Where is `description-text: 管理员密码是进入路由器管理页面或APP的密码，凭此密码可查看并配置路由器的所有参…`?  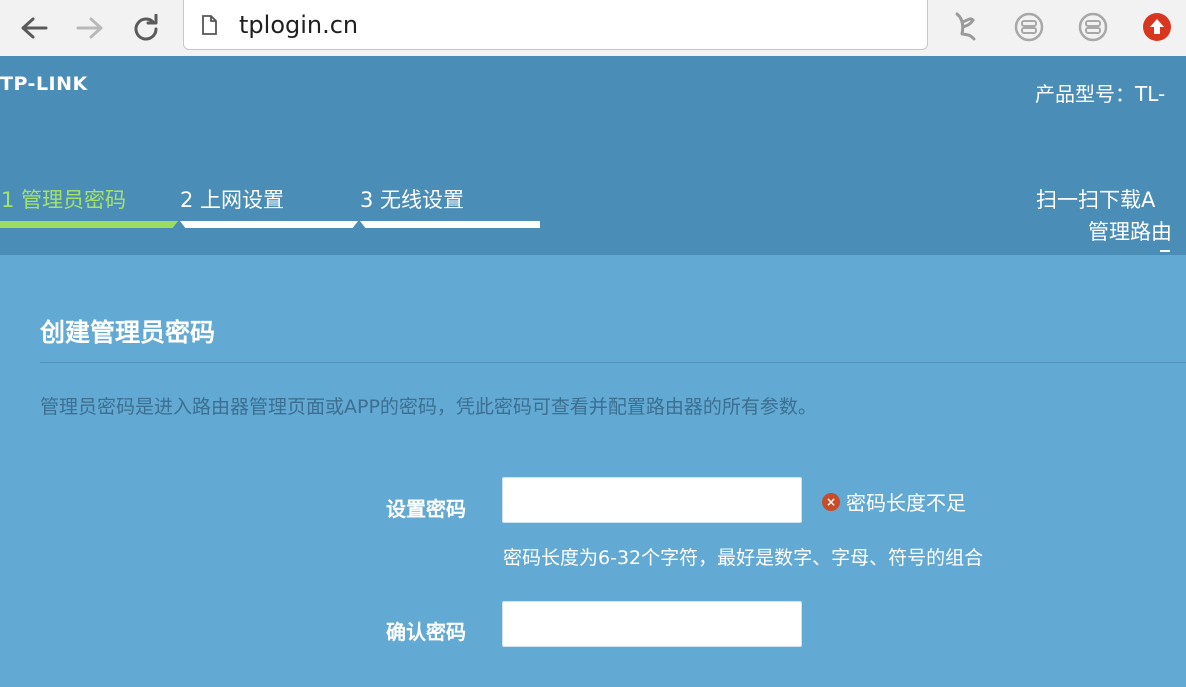 description-text: 管理员密码是进入路由器管理页面或APP的密码，凭此密码可查看并配置路由器的所有参… is located at coordinates (428, 407).